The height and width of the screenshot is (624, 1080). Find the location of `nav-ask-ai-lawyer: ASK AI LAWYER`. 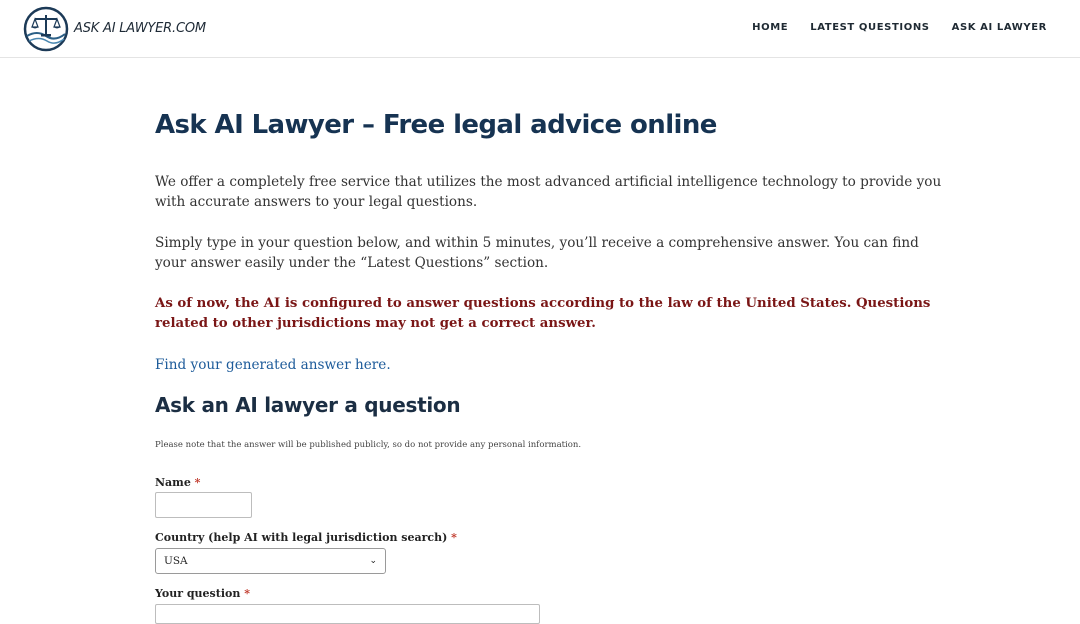

nav-ask-ai-lawyer: ASK AI LAWYER is located at coordinates (999, 27).